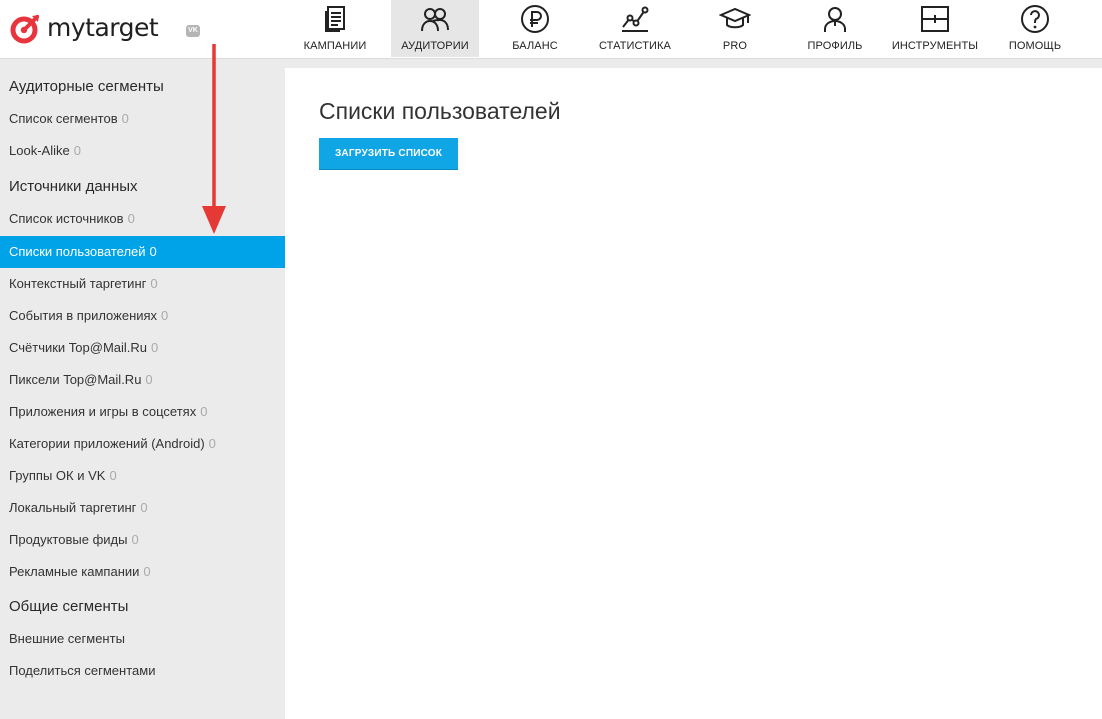 Image resolution: width=1102 pixels, height=719 pixels. Describe the element at coordinates (440, 111) in the screenshot. I see `page-title: Списки пользователей` at that location.